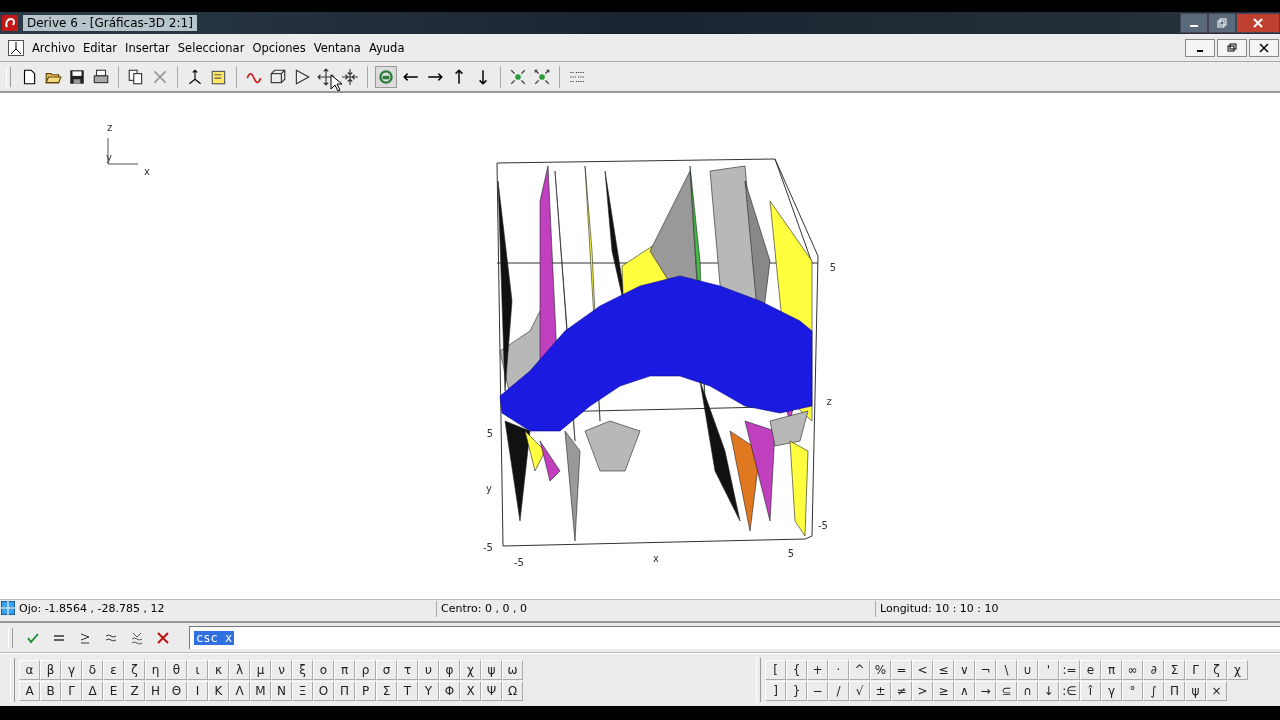 The height and width of the screenshot is (720, 1280). Describe the element at coordinates (302, 669) in the screenshot. I see `symbol-key: ξ` at that location.